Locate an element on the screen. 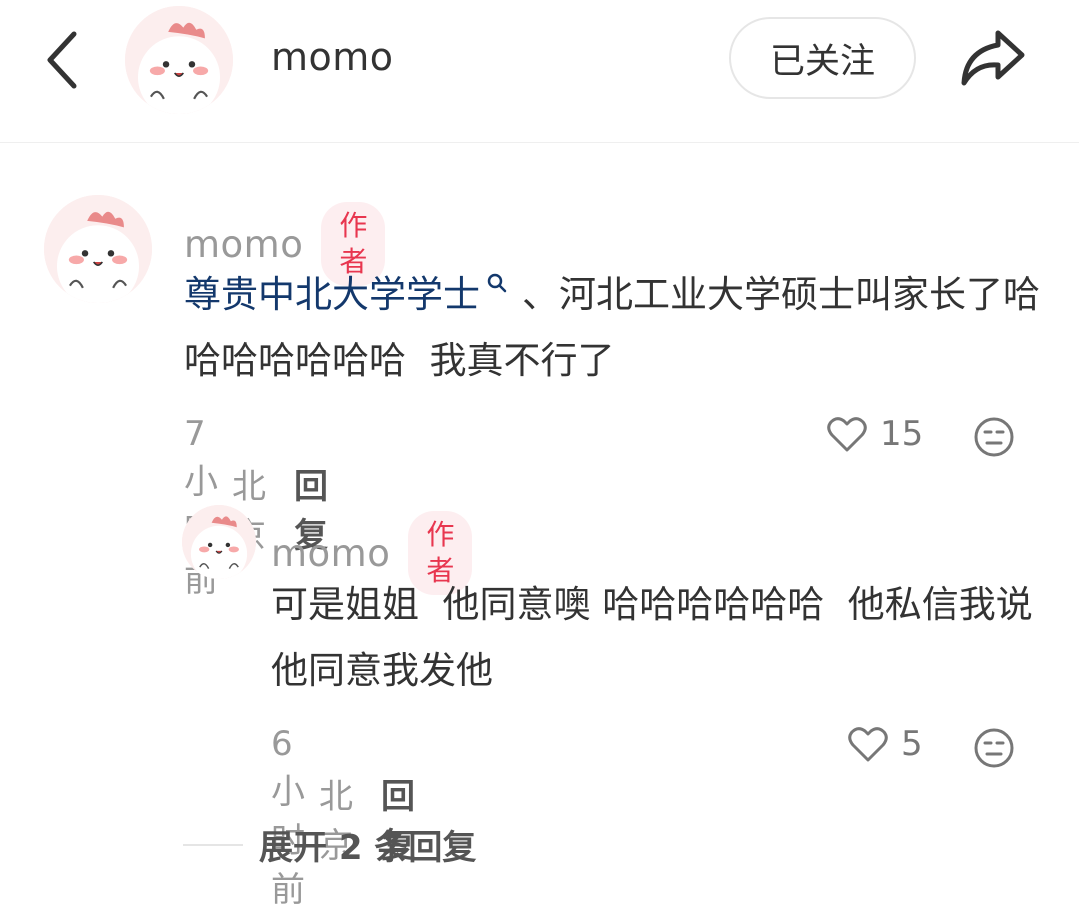 The width and height of the screenshot is (1079, 911). like-button: 15 is located at coordinates (874, 434).